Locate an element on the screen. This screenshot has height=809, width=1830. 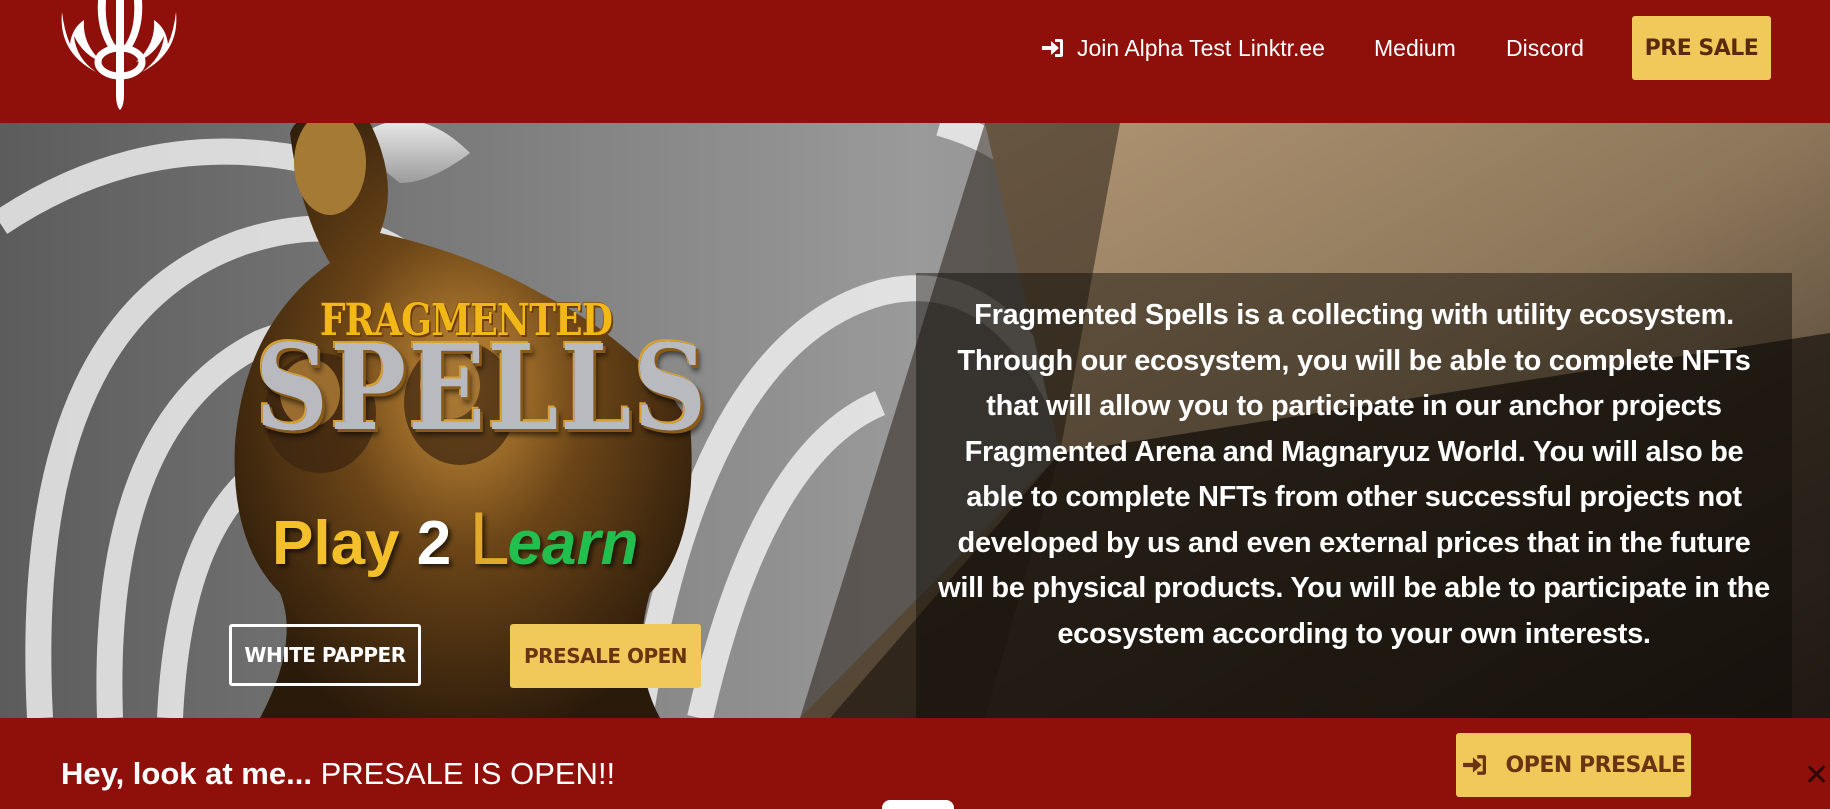
tagline-earn: earn is located at coordinates (573, 543).